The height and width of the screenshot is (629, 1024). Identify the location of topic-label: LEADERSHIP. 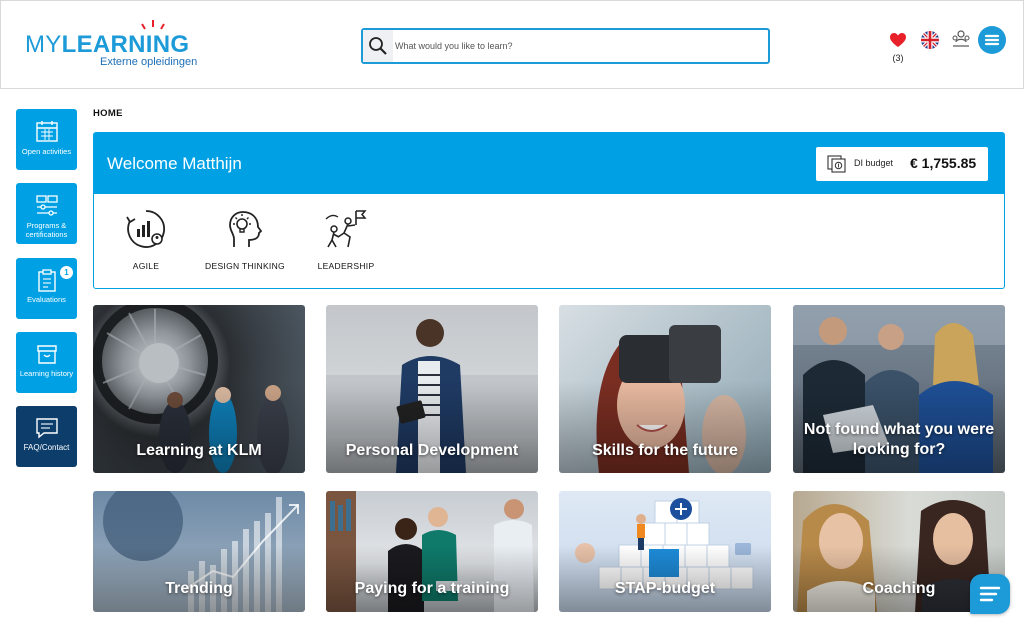
(346, 266).